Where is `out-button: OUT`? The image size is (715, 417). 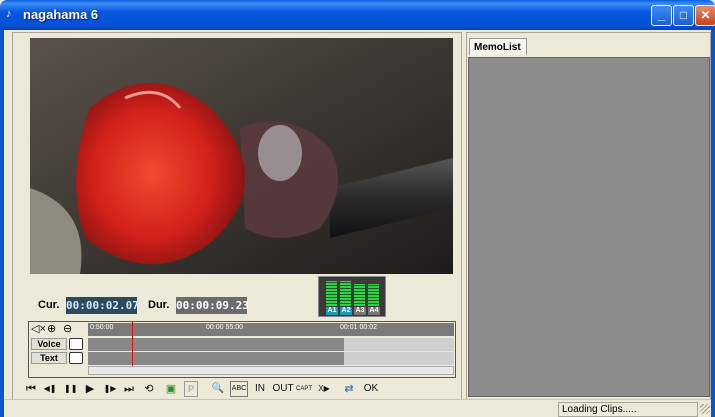 out-button: OUT is located at coordinates (283, 389).